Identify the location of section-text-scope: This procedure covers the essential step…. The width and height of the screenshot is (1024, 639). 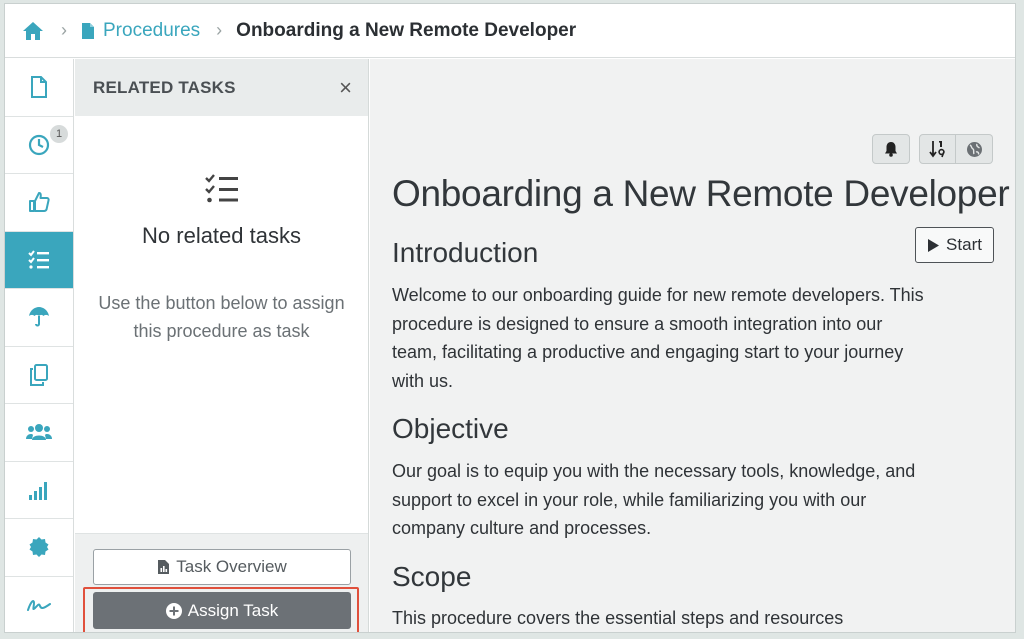
(618, 618).